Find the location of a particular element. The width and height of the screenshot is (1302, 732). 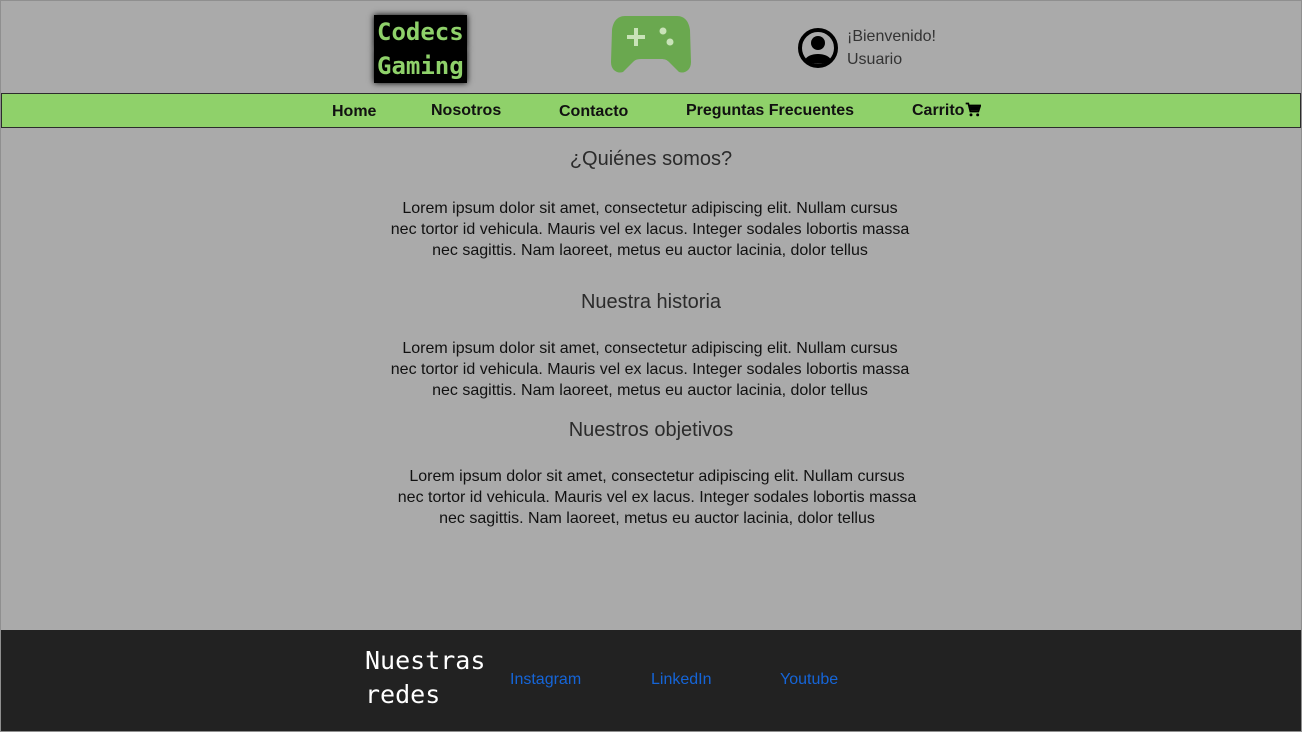

site-logo: Codecs Gaming is located at coordinates (420, 49).